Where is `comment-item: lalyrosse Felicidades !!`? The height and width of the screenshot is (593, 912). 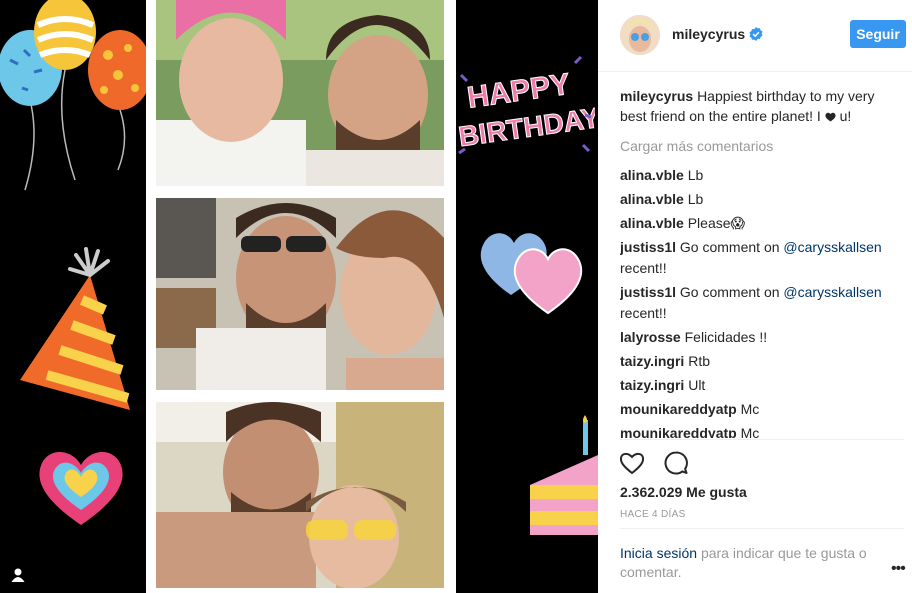 comment-item: lalyrosse Felicidades !! is located at coordinates (758, 337).